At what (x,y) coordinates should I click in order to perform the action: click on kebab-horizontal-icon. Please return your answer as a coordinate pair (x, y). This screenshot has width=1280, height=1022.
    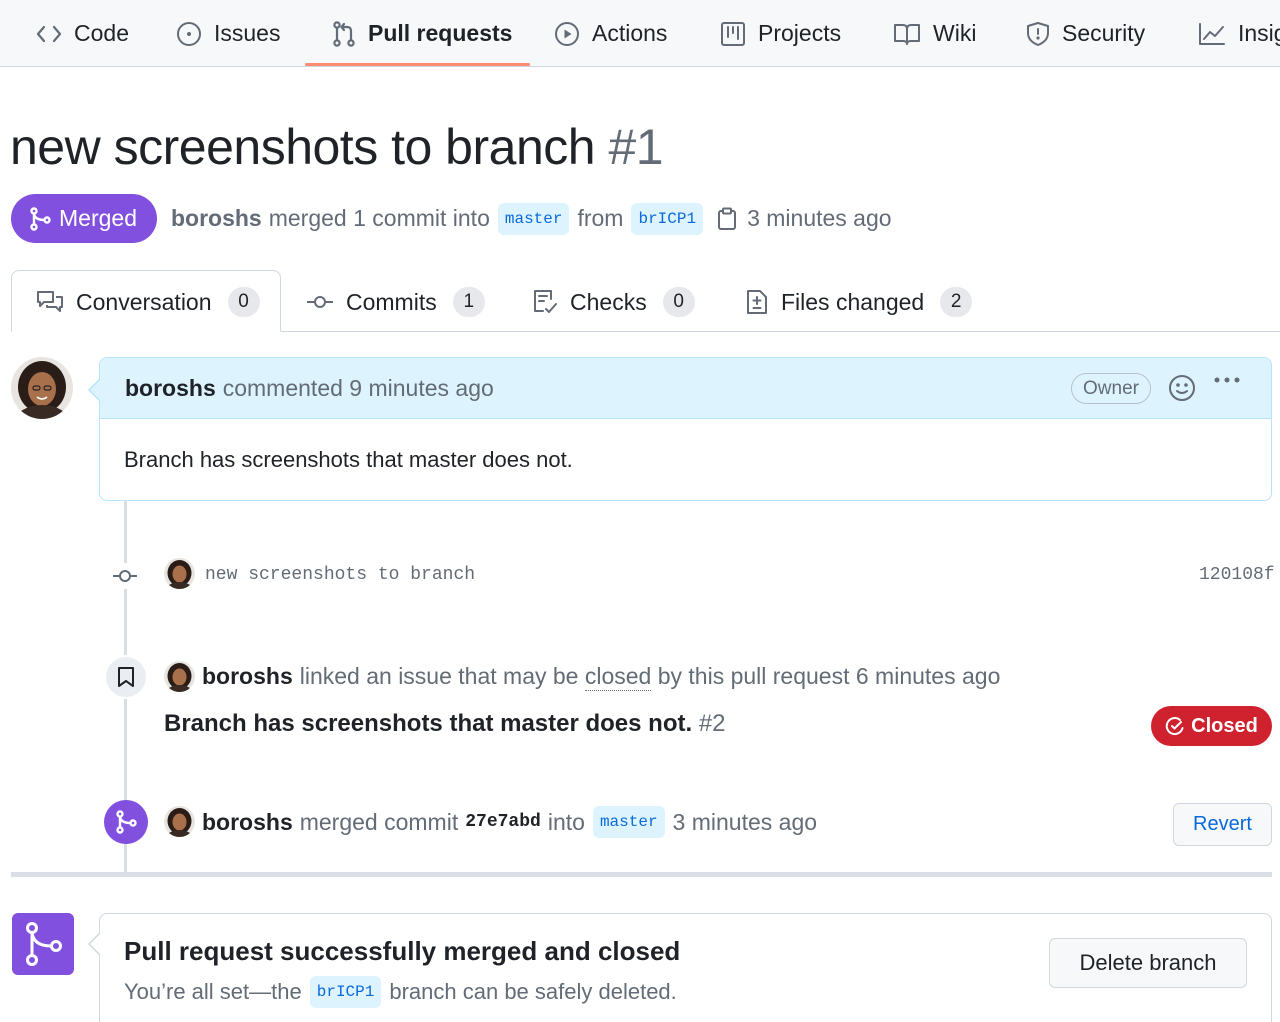
    Looking at the image, I should click on (1227, 380).